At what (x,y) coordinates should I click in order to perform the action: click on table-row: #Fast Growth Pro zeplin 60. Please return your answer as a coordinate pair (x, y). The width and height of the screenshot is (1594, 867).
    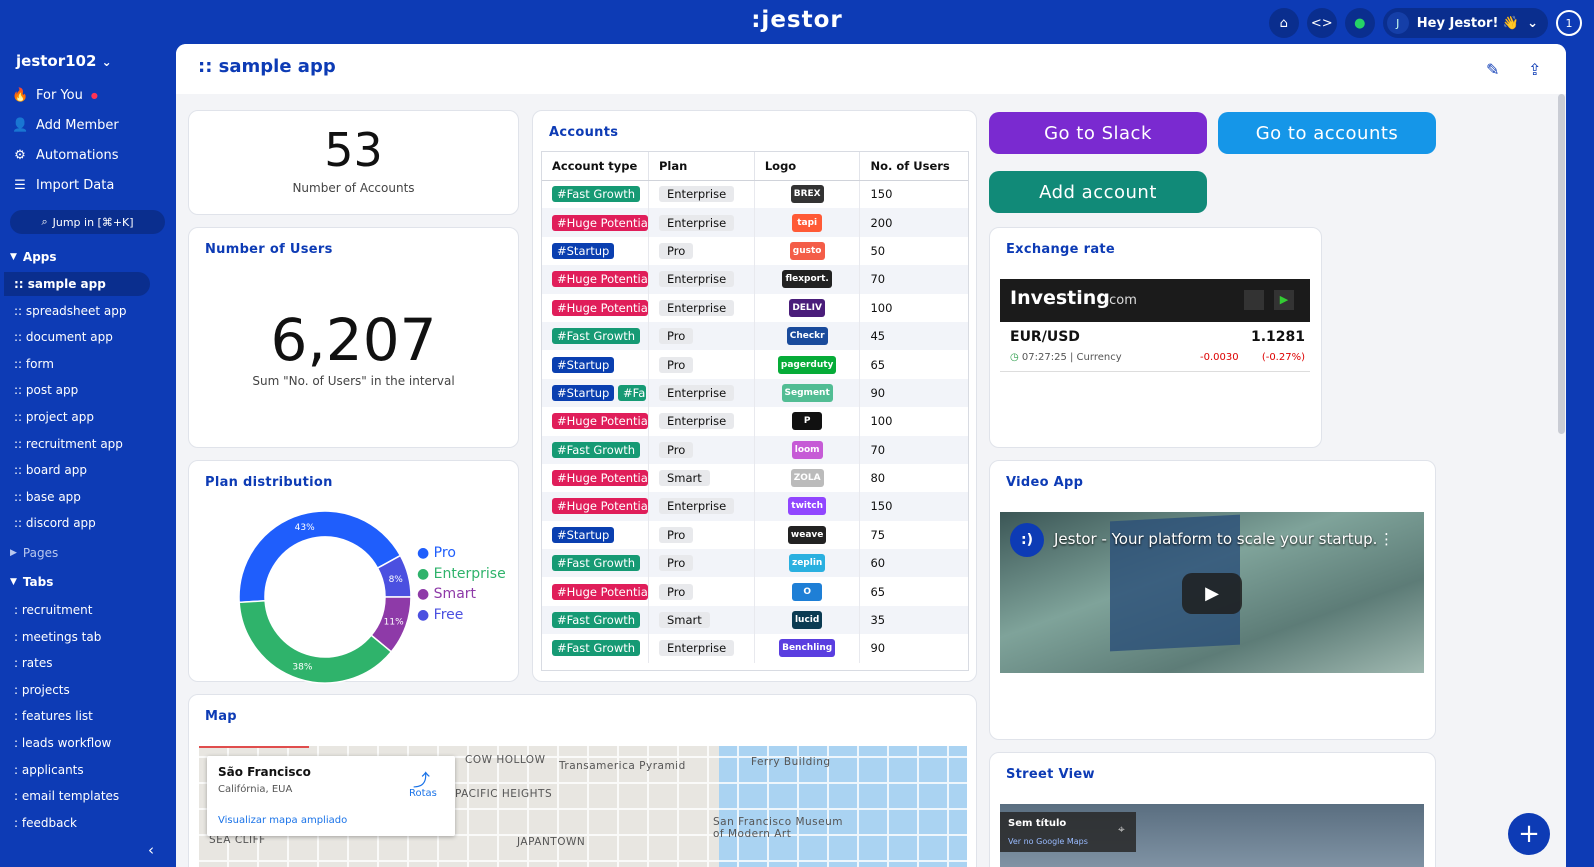
    Looking at the image, I should click on (755, 563).